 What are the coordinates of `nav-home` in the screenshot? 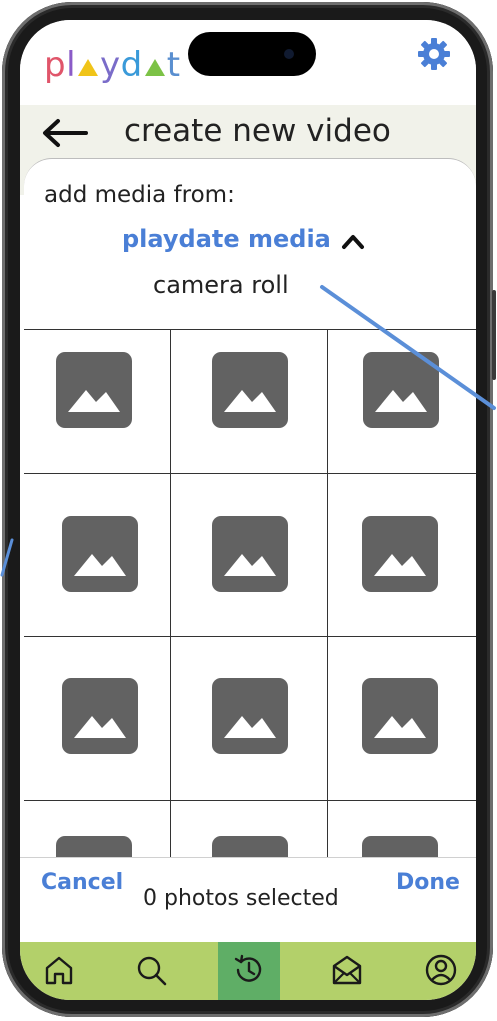 It's located at (59, 971).